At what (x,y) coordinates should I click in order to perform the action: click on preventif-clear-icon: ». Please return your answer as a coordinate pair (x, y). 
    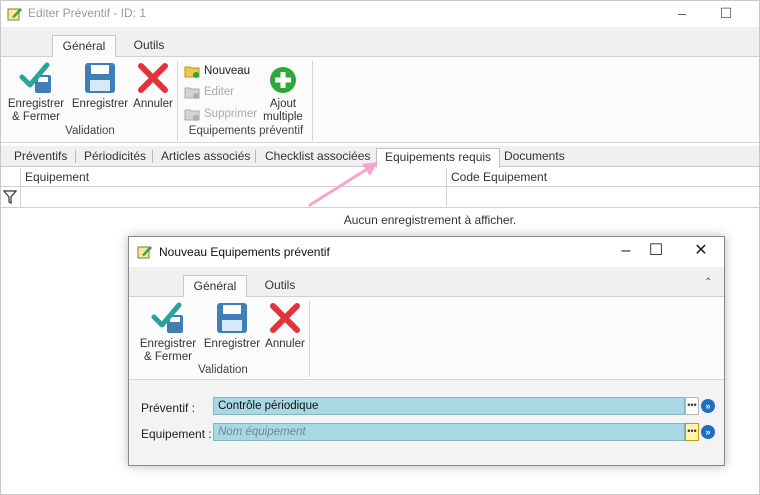
    Looking at the image, I should click on (708, 406).